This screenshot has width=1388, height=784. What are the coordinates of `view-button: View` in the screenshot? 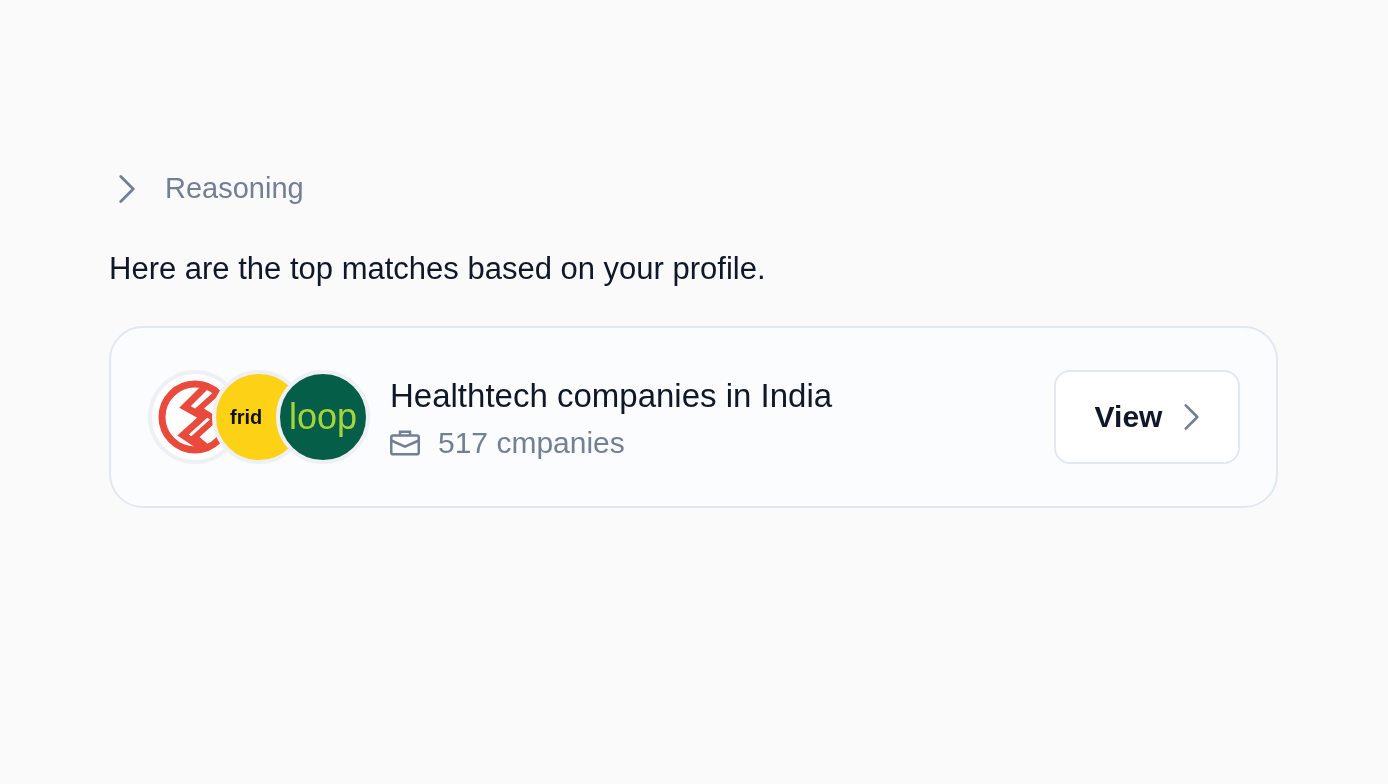 It's located at (1147, 417).